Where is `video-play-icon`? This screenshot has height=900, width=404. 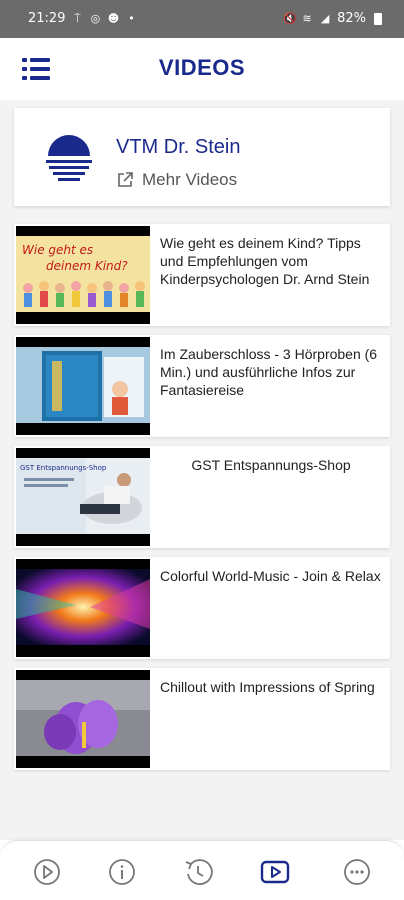 video-play-icon is located at coordinates (275, 872).